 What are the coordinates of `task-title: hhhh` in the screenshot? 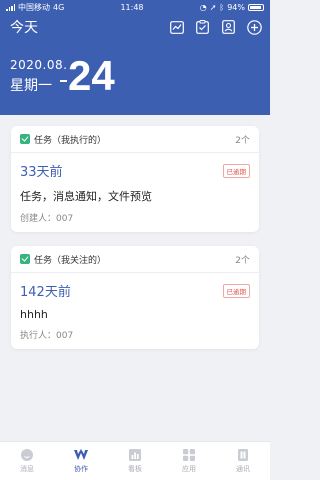 It's located at (34, 314).